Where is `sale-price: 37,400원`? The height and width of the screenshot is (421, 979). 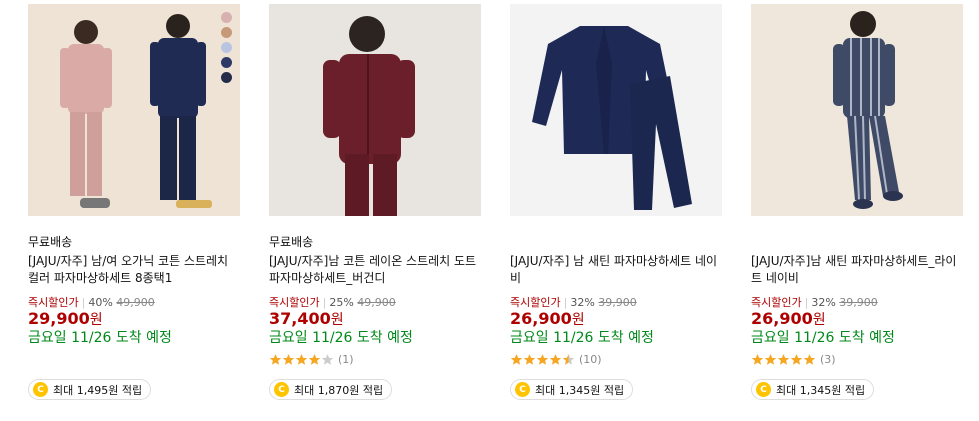
sale-price: 37,400원 is located at coordinates (306, 319).